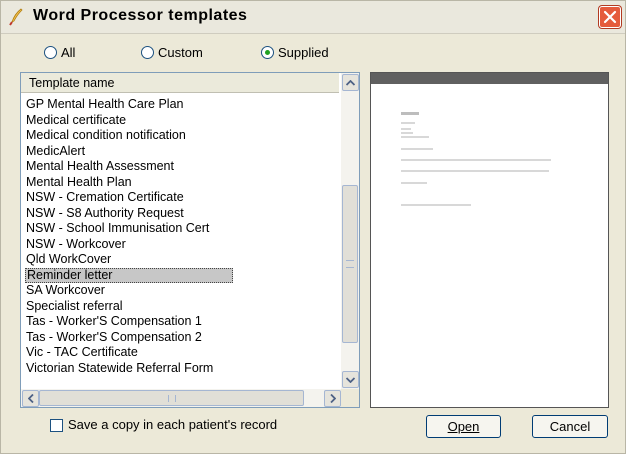 This screenshot has width=626, height=454. What do you see at coordinates (181, 291) in the screenshot?
I see `list-item: SA Workcover` at bounding box center [181, 291].